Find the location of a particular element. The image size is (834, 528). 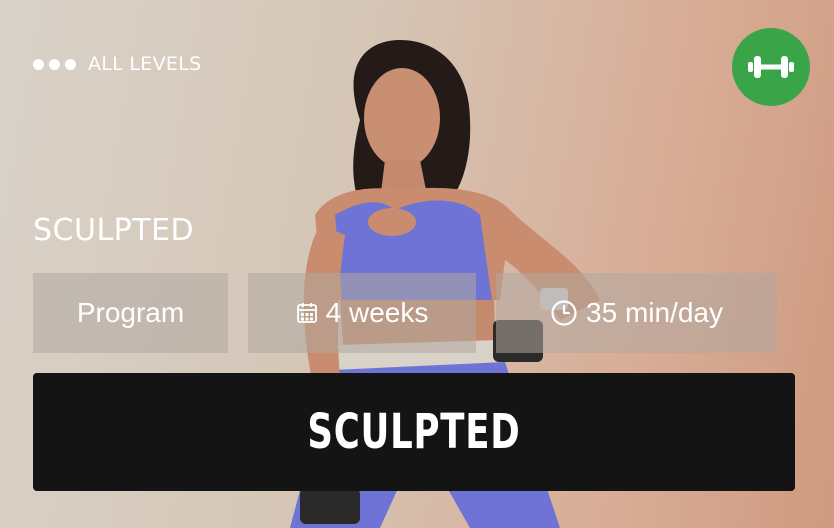

level-label: ALL LEVELS is located at coordinates (145, 64).